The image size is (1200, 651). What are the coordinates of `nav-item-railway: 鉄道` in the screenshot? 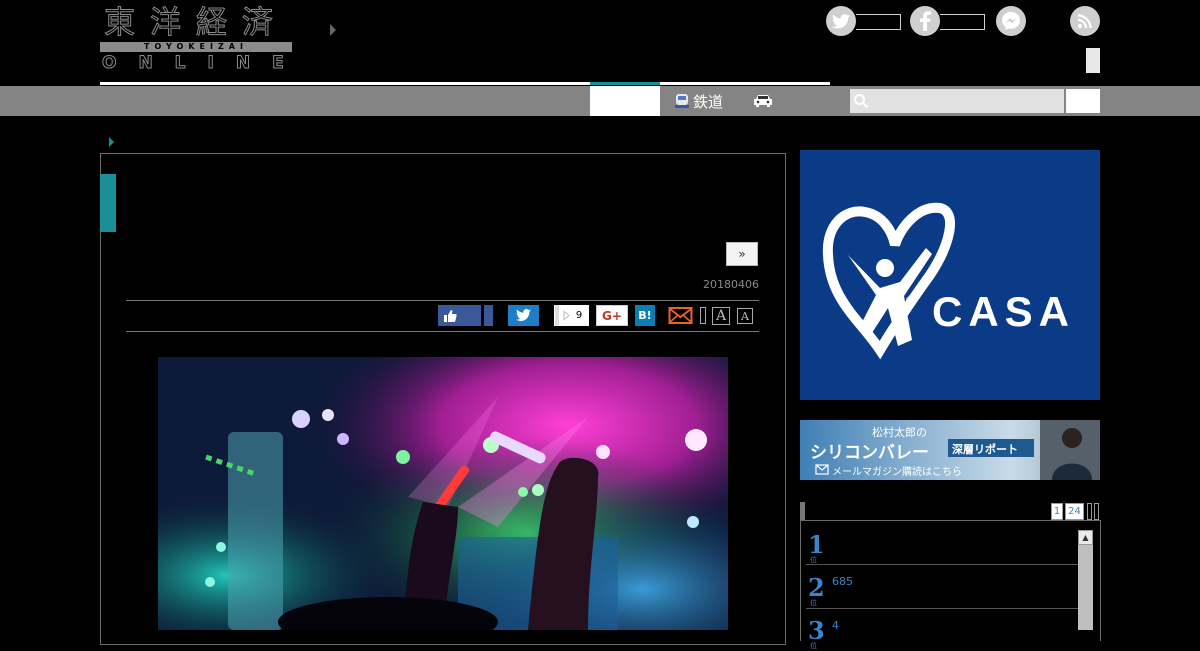 It's located at (698, 101).